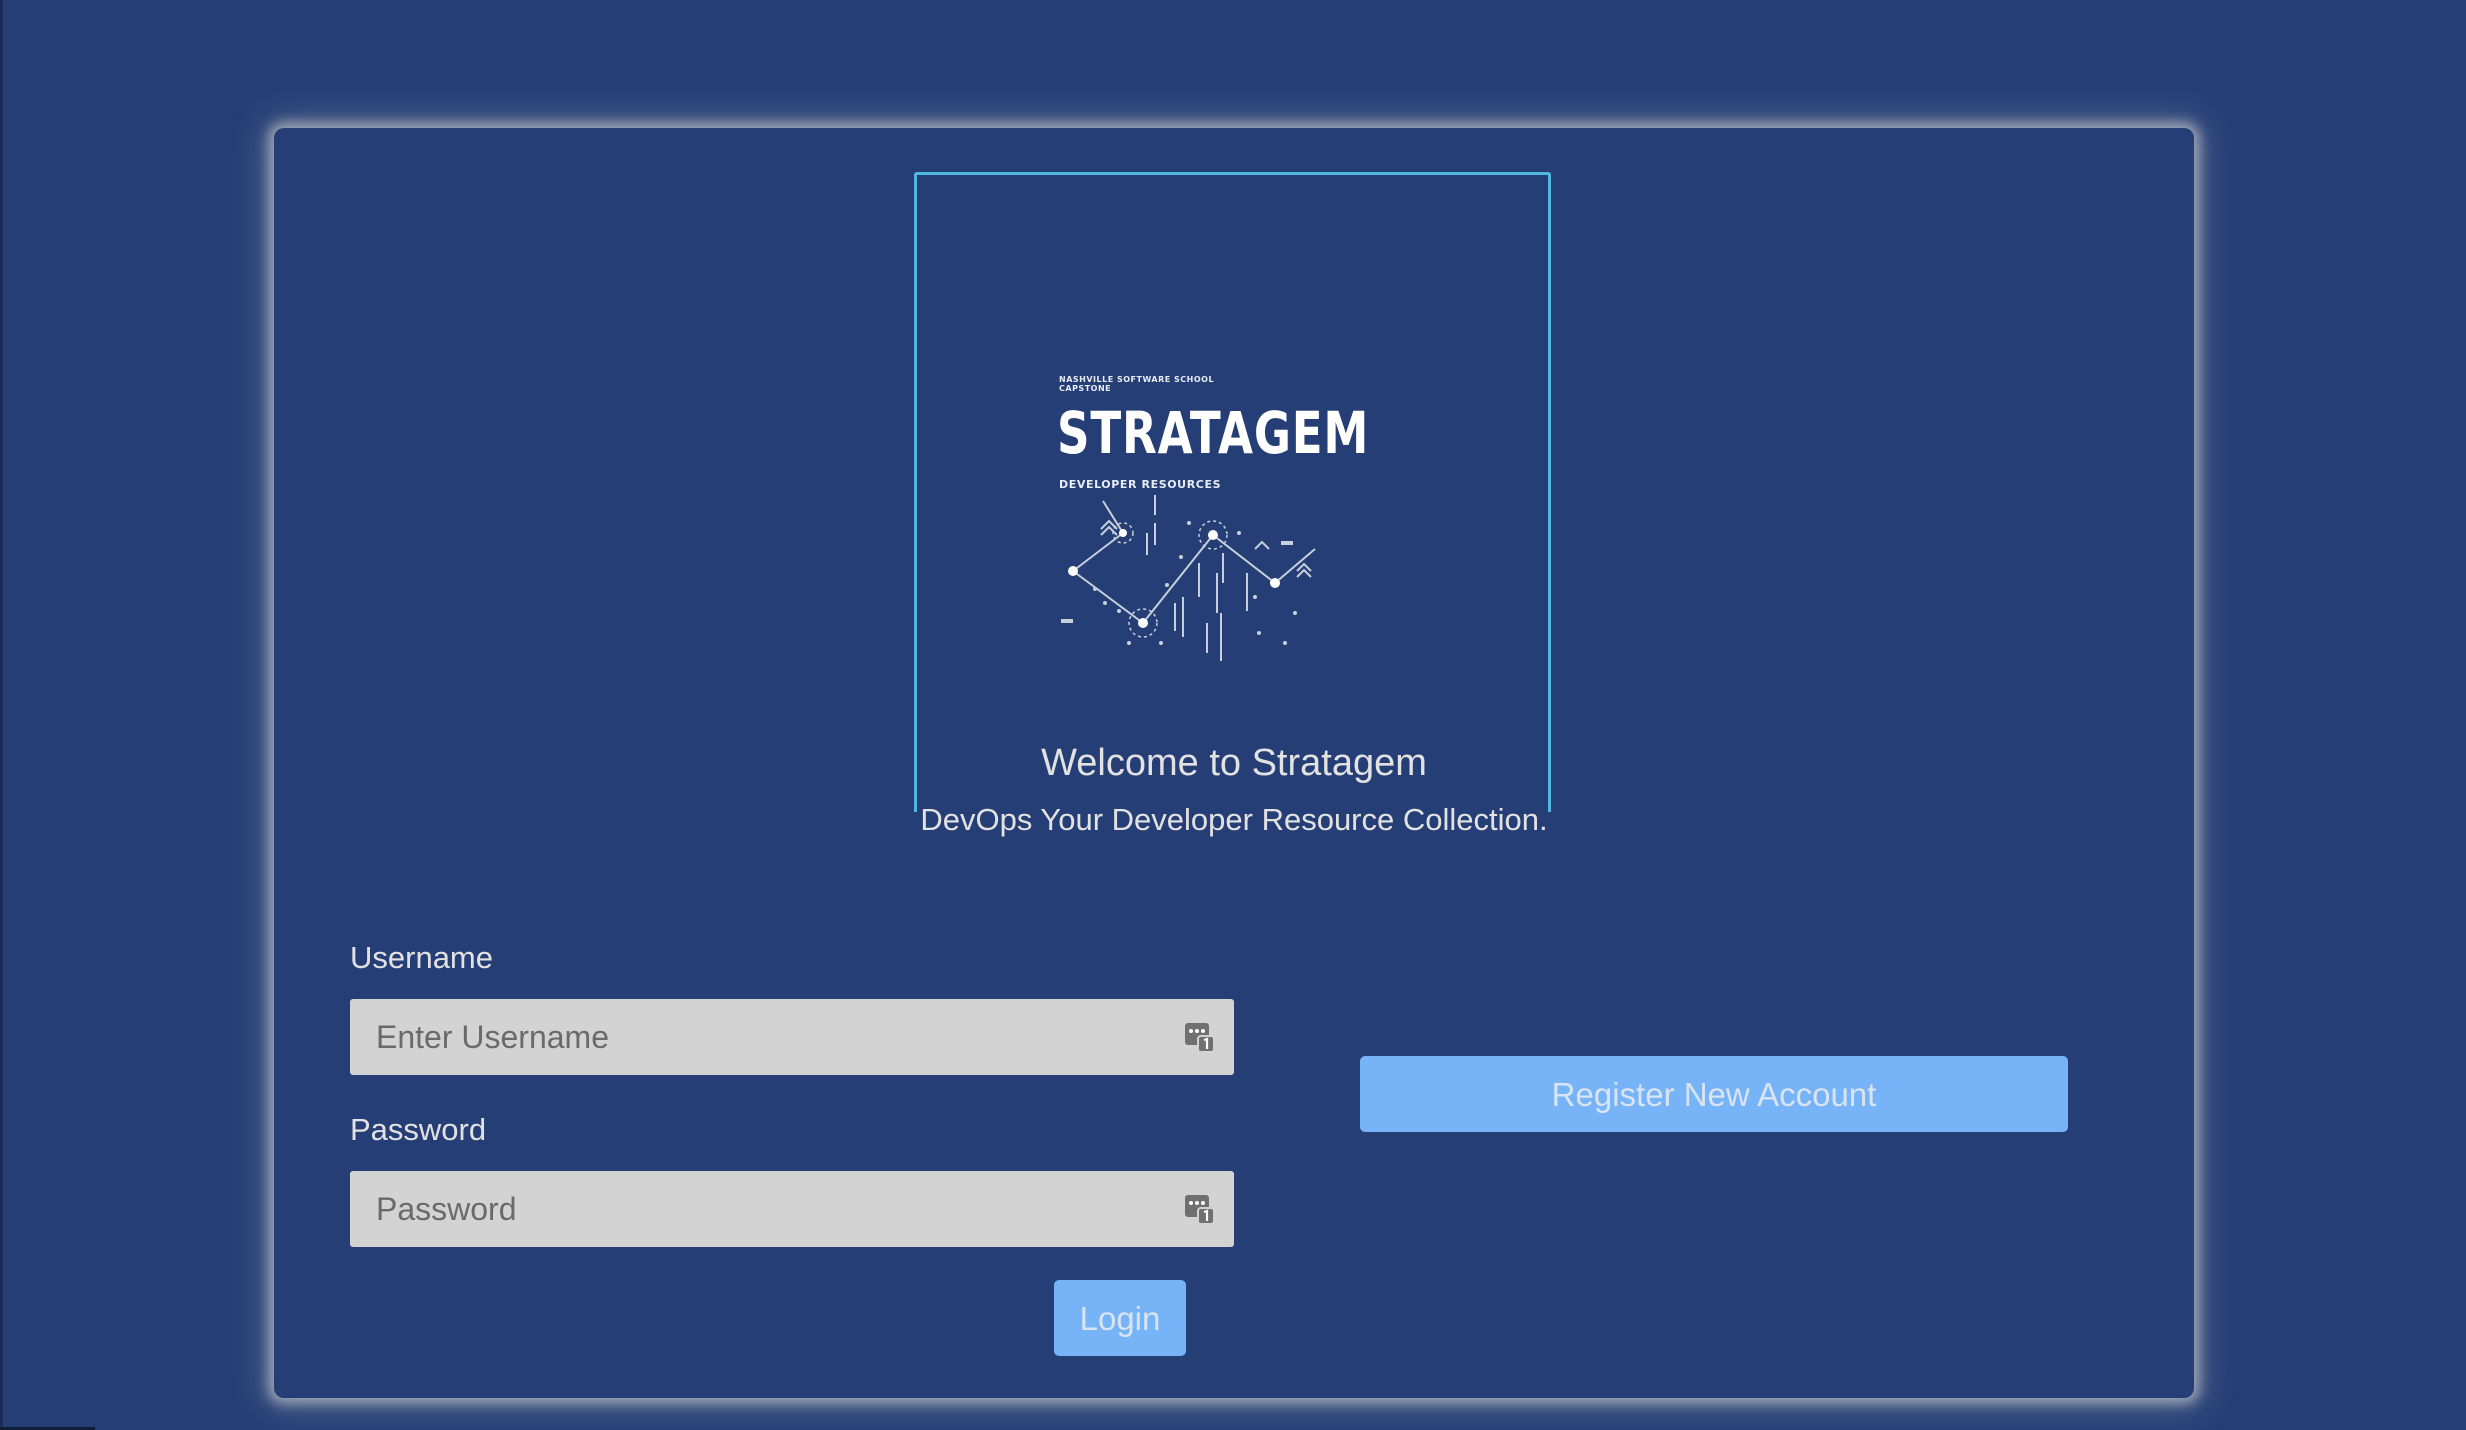 Image resolution: width=2466 pixels, height=1430 pixels. I want to click on password-label: Password, so click(418, 1129).